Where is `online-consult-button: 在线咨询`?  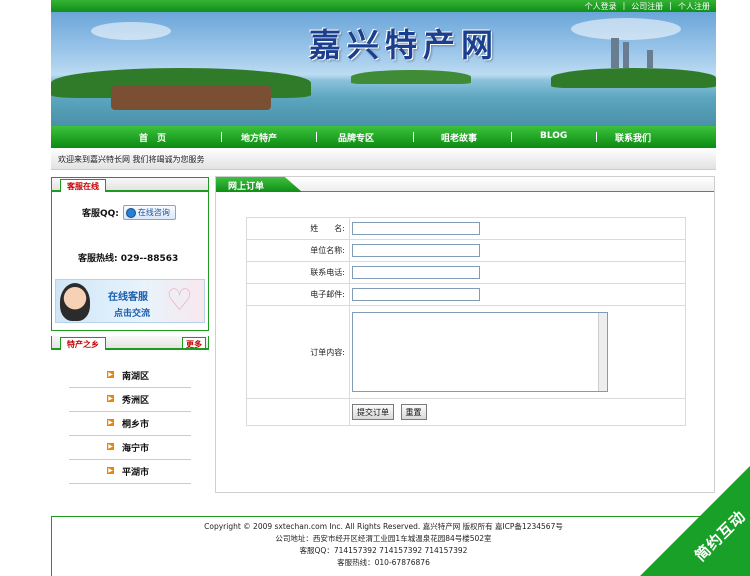
online-consult-button: 在线咨询 is located at coordinates (149, 212).